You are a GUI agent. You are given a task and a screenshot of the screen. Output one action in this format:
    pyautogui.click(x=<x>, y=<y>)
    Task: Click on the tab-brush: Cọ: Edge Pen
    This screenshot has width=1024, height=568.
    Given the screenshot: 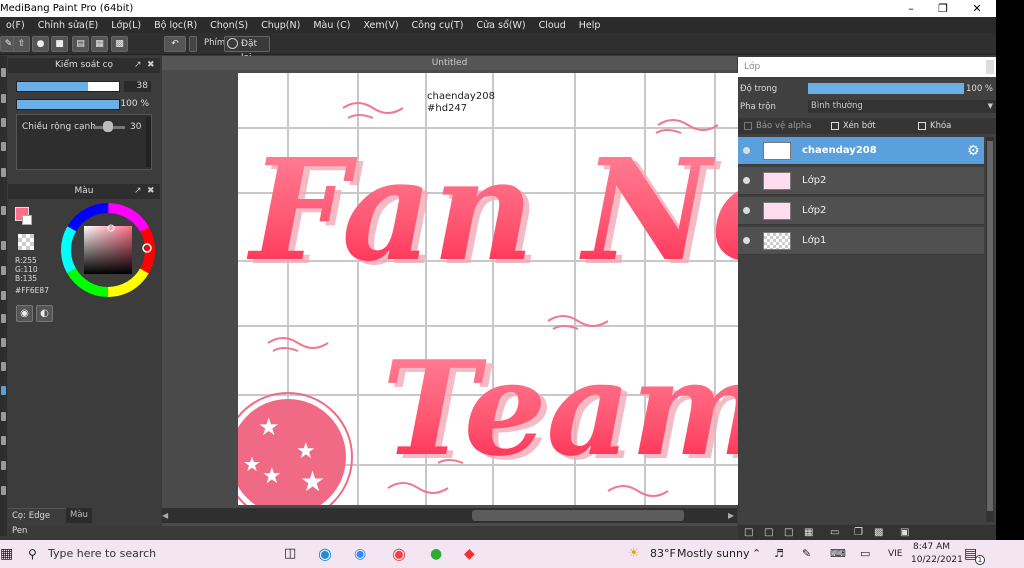 What is the action you would take?
    pyautogui.click(x=37, y=522)
    